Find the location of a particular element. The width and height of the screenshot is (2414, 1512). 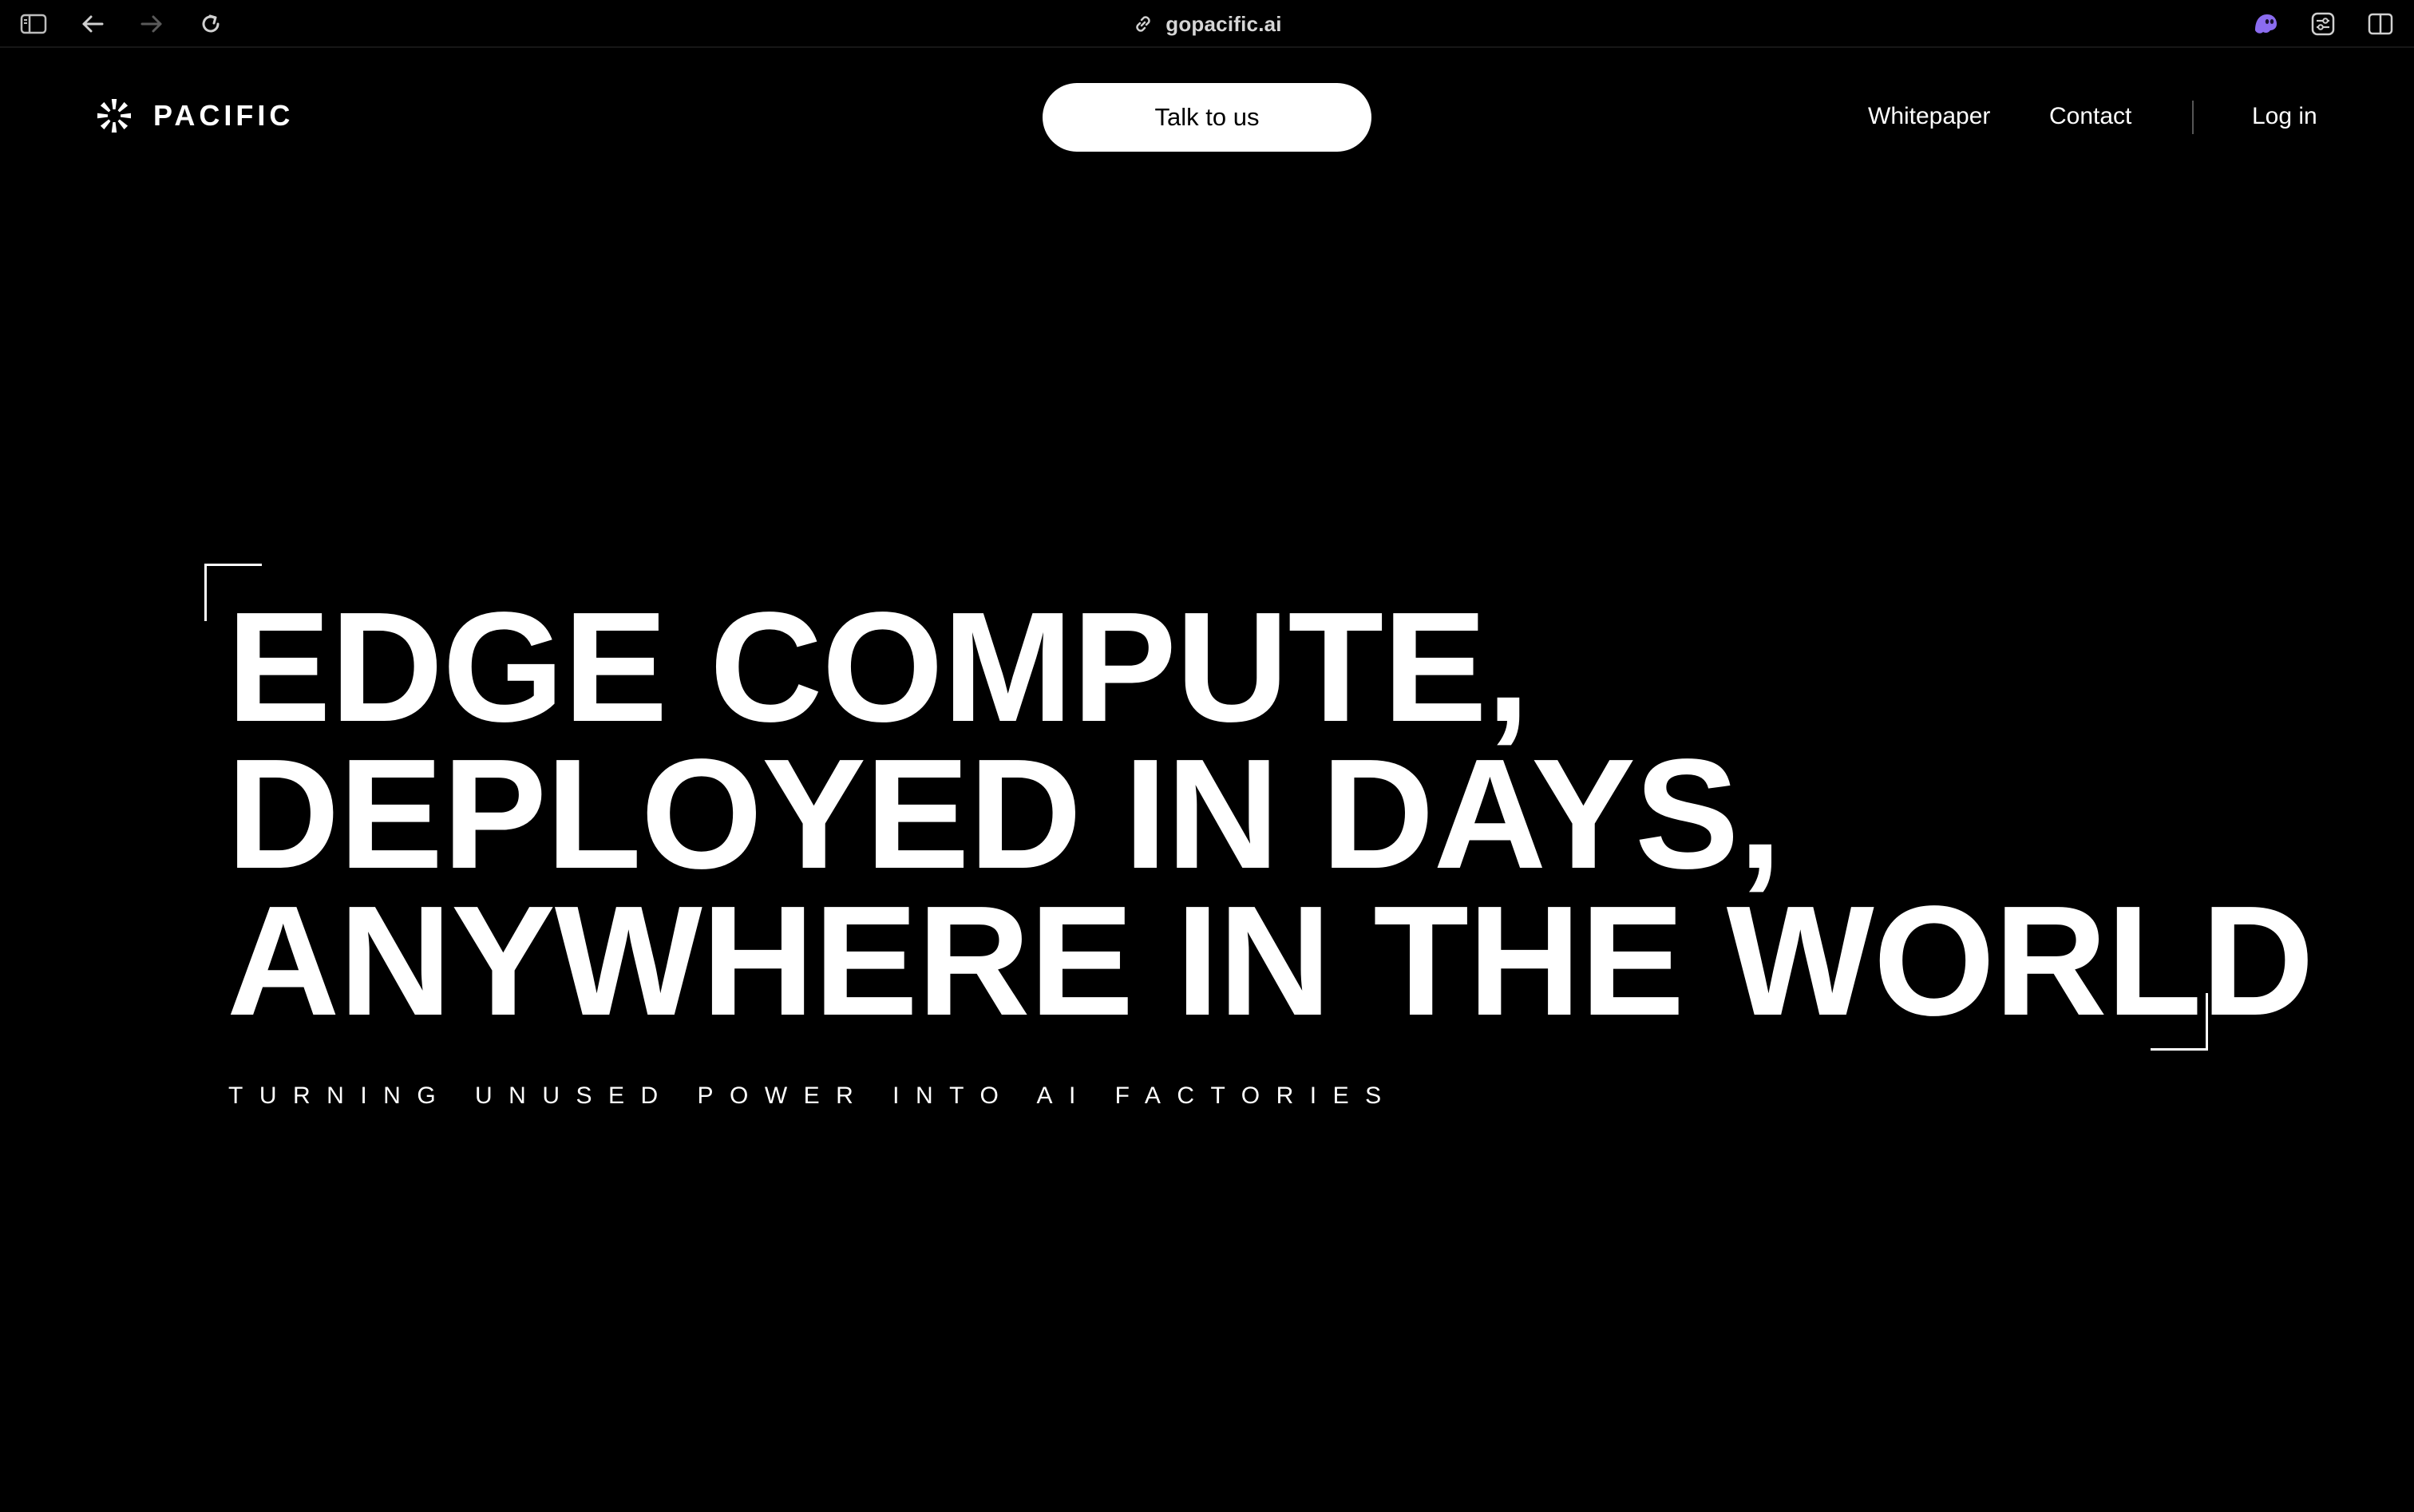

split-view-icon is located at coordinates (2380, 24).